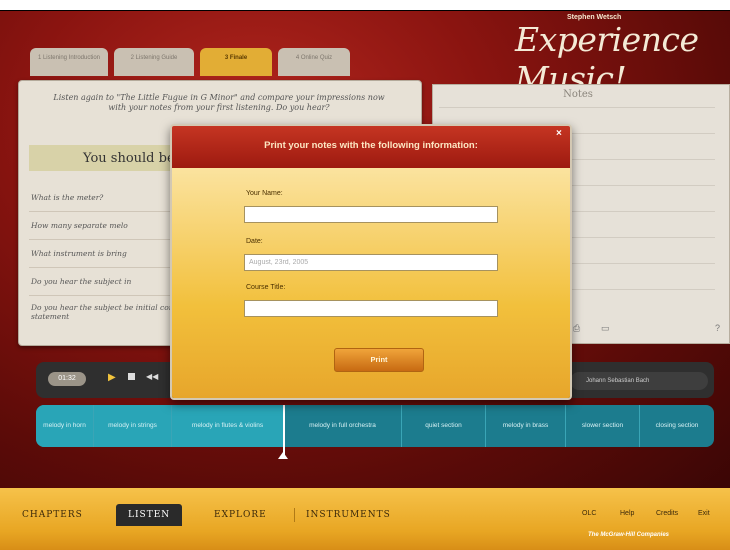 The width and height of the screenshot is (730, 550). What do you see at coordinates (576, 328) in the screenshot?
I see `print-icon: ⎙` at bounding box center [576, 328].